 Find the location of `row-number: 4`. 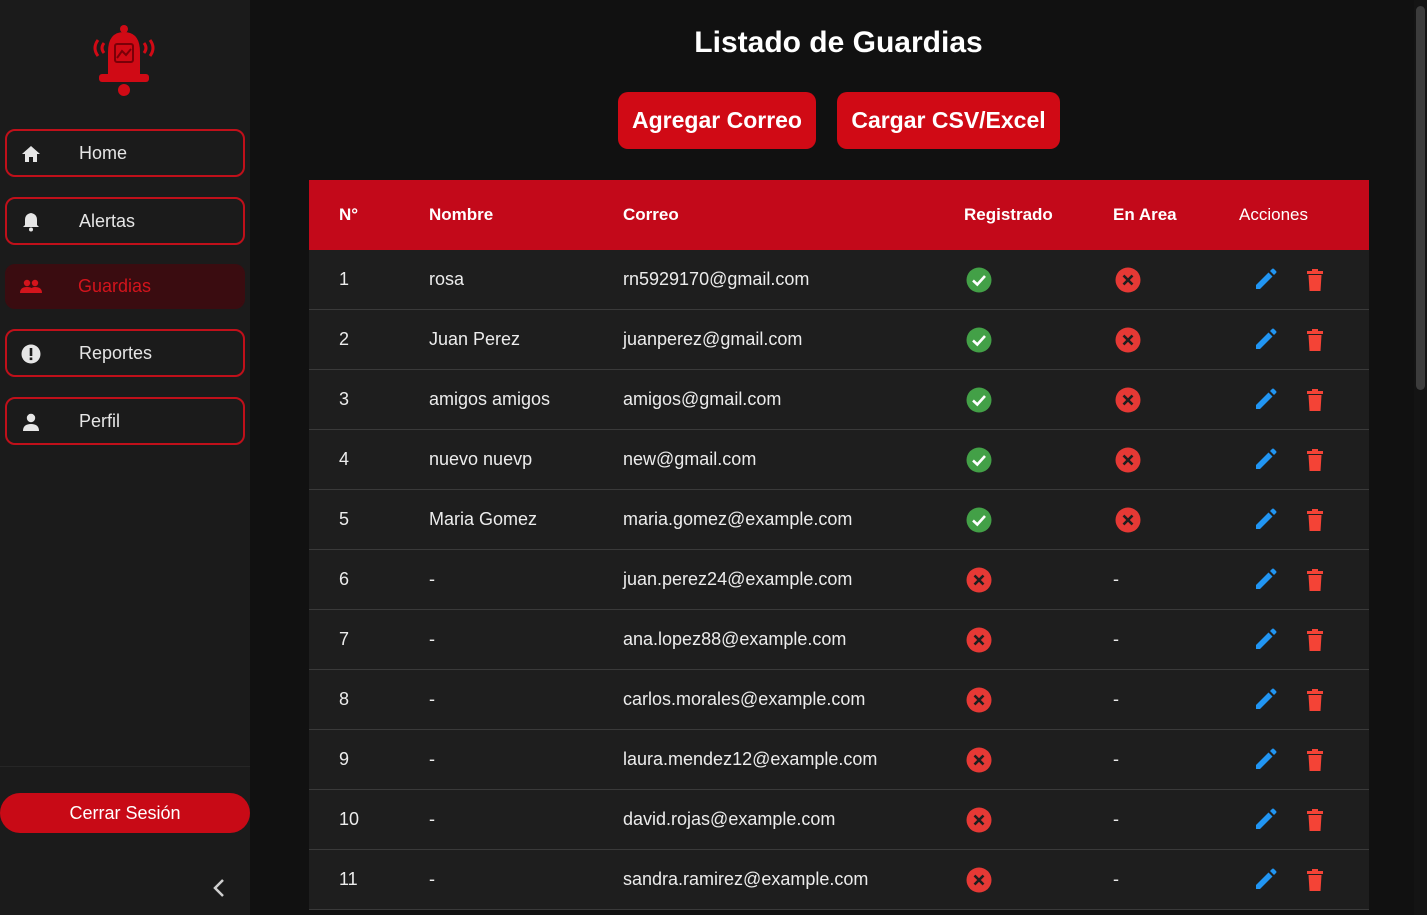

row-number: 4 is located at coordinates (344, 459).